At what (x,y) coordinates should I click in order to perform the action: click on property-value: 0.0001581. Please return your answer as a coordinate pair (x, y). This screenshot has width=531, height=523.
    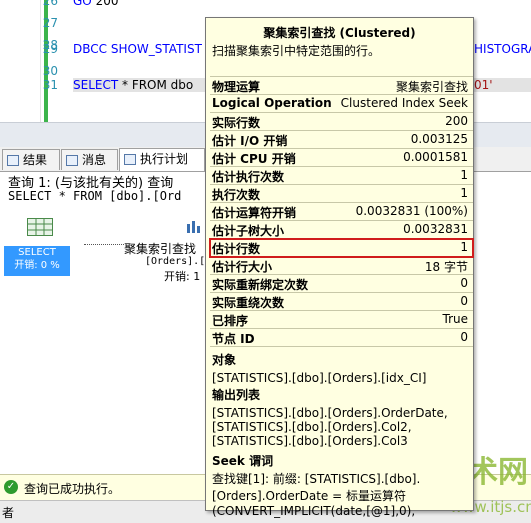
    Looking at the image, I should click on (435, 157).